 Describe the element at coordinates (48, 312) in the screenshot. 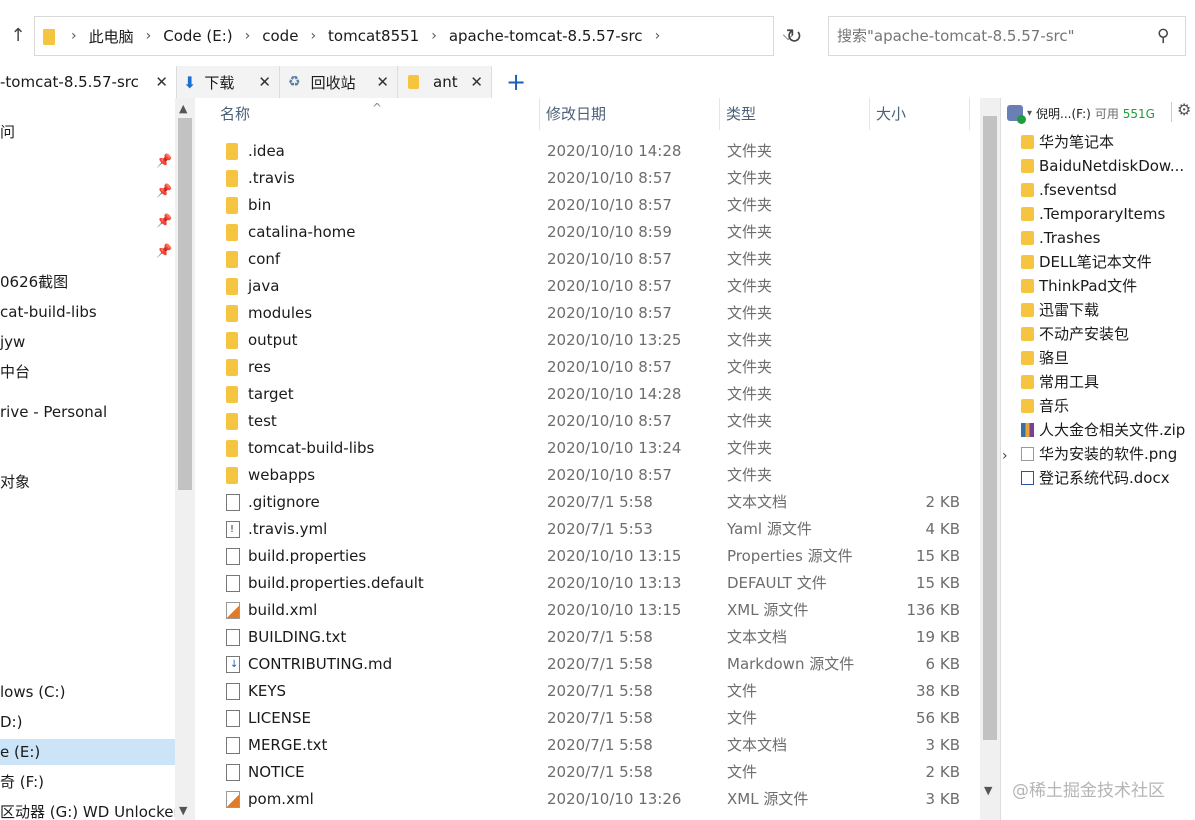

I see `nav-item: cat-build-libs` at that location.